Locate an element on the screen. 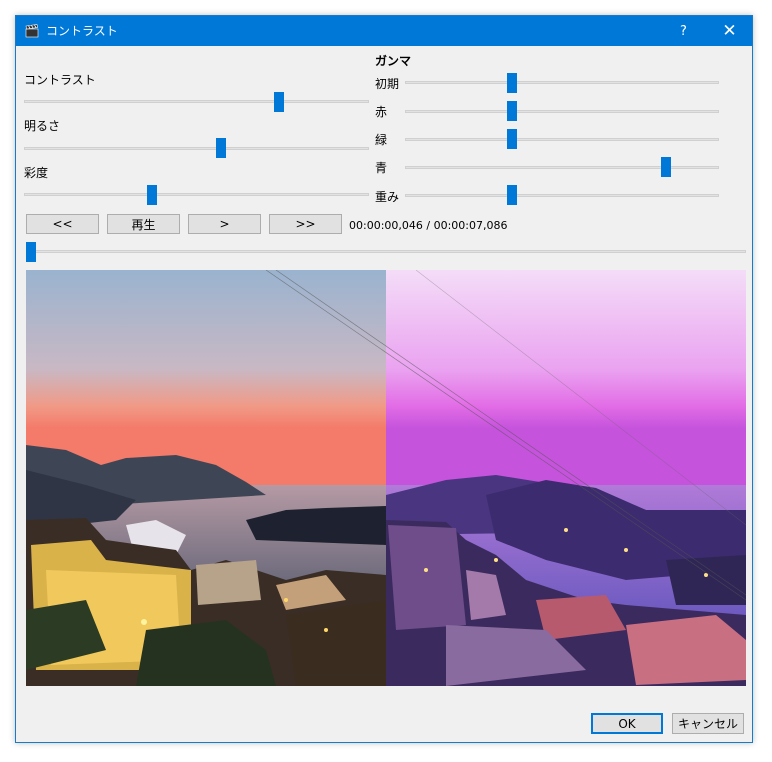 The width and height of the screenshot is (772, 762). brightness-slider-track is located at coordinates (196, 148).